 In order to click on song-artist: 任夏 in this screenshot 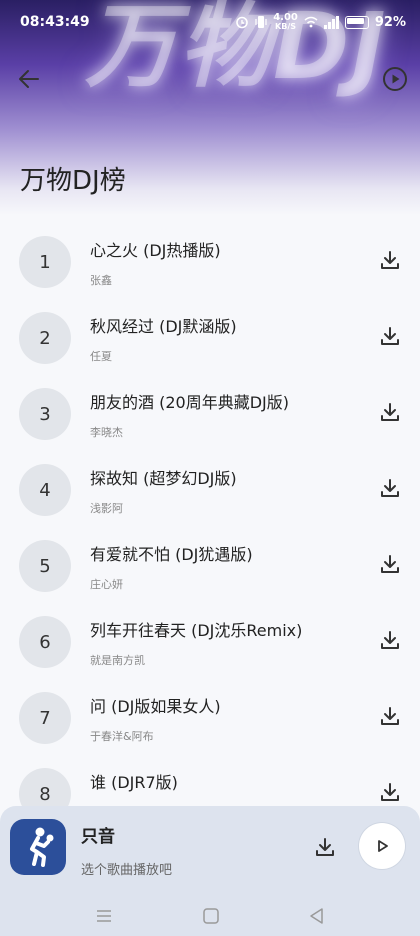, I will do `click(101, 356)`.